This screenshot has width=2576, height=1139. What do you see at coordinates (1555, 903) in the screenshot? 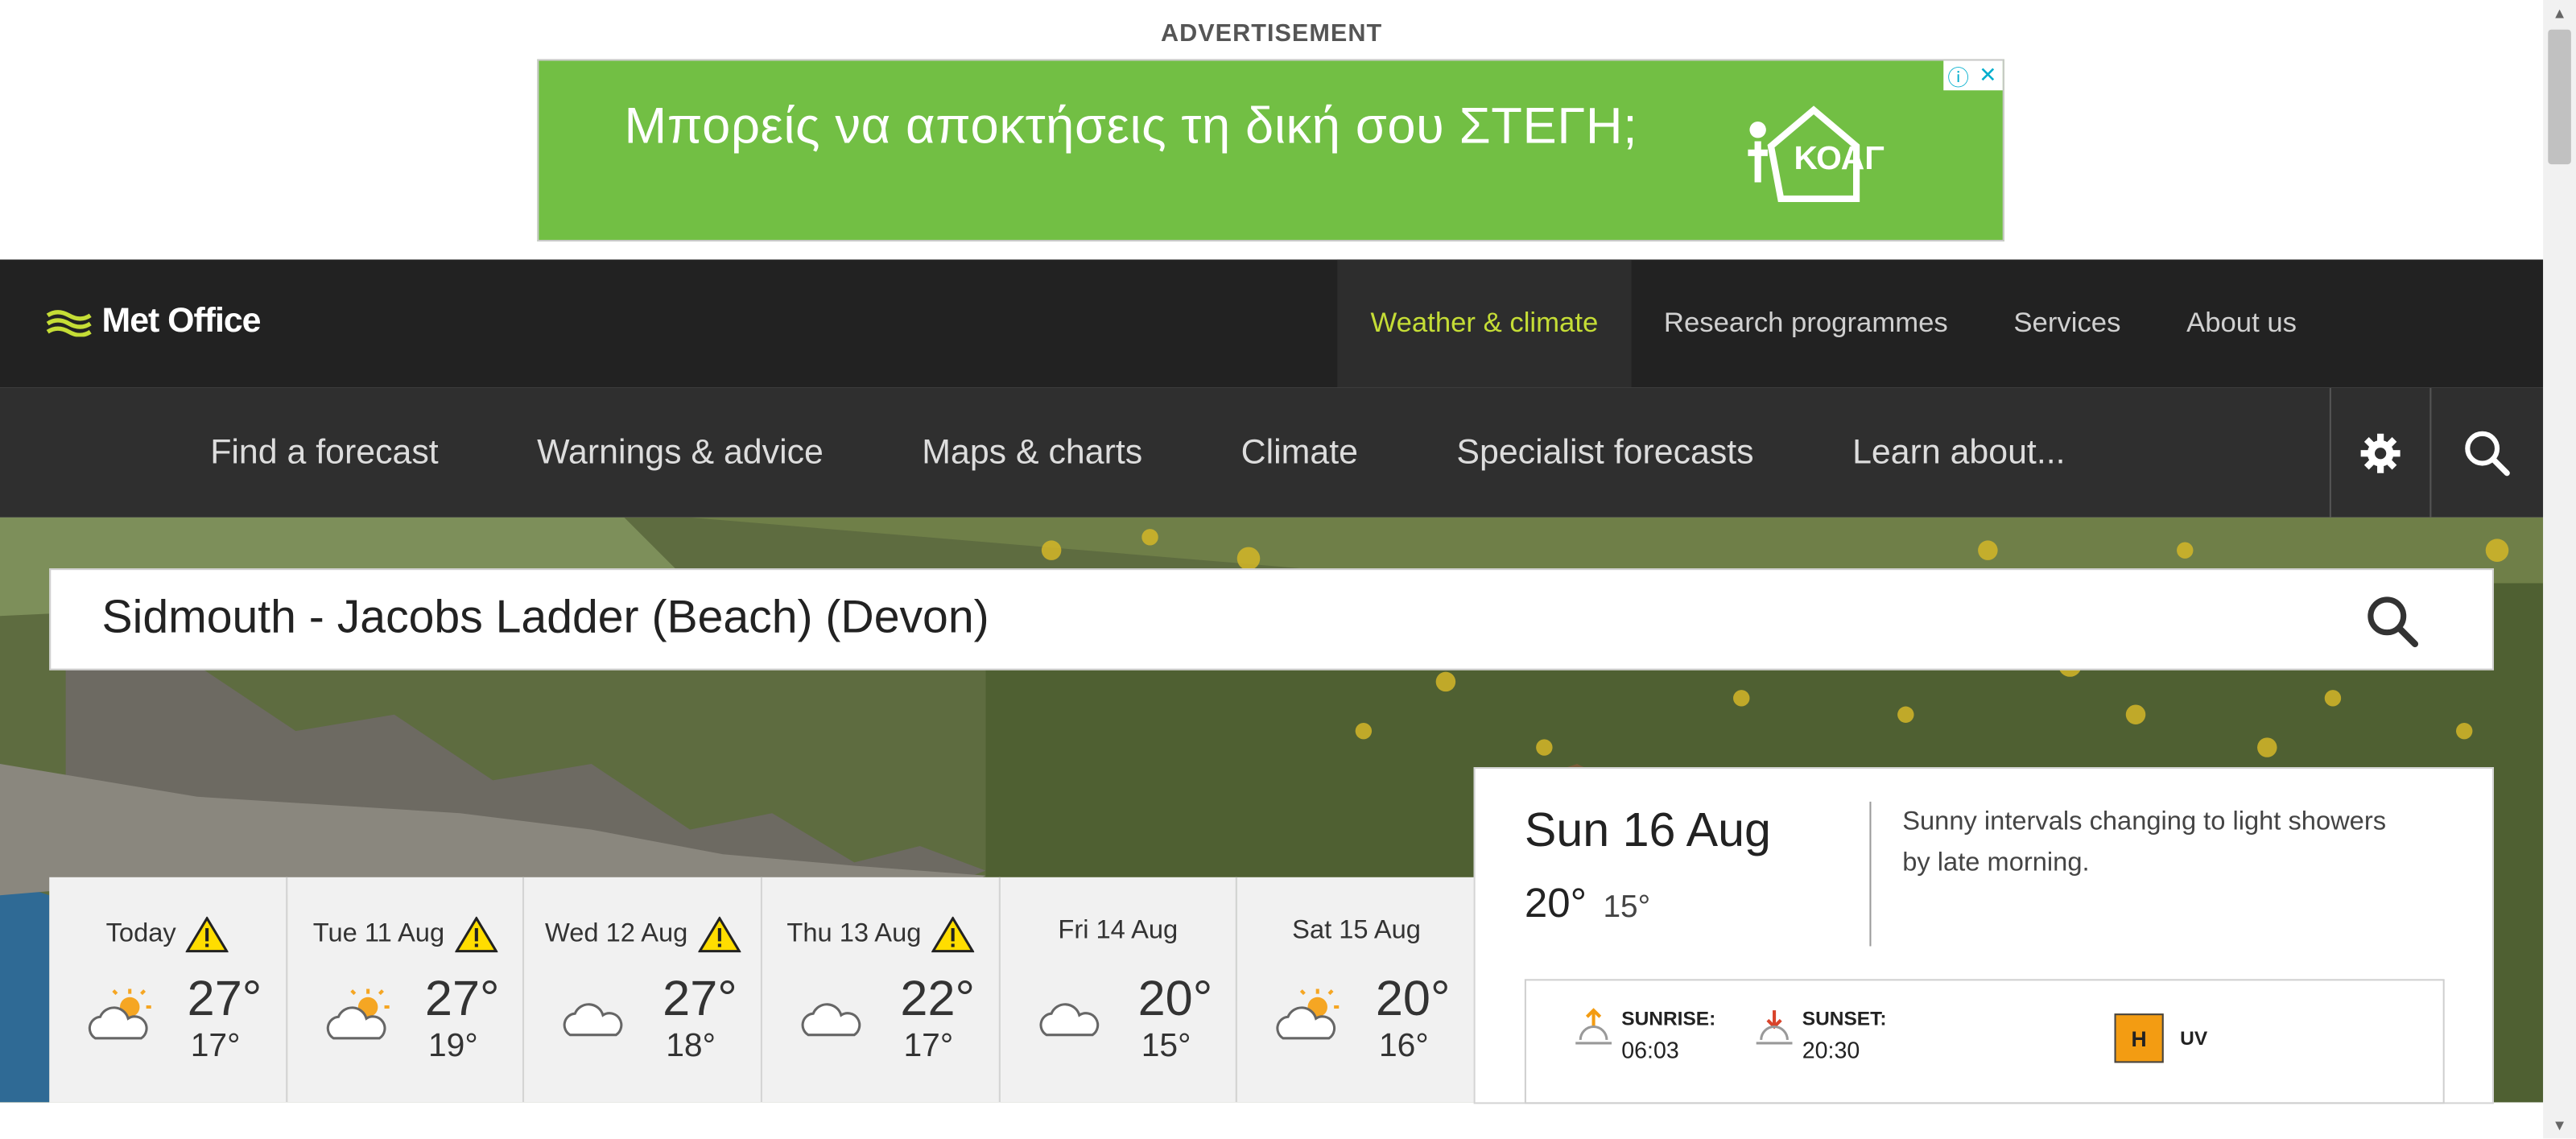
I see `detail-high-temp: 20°` at bounding box center [1555, 903].